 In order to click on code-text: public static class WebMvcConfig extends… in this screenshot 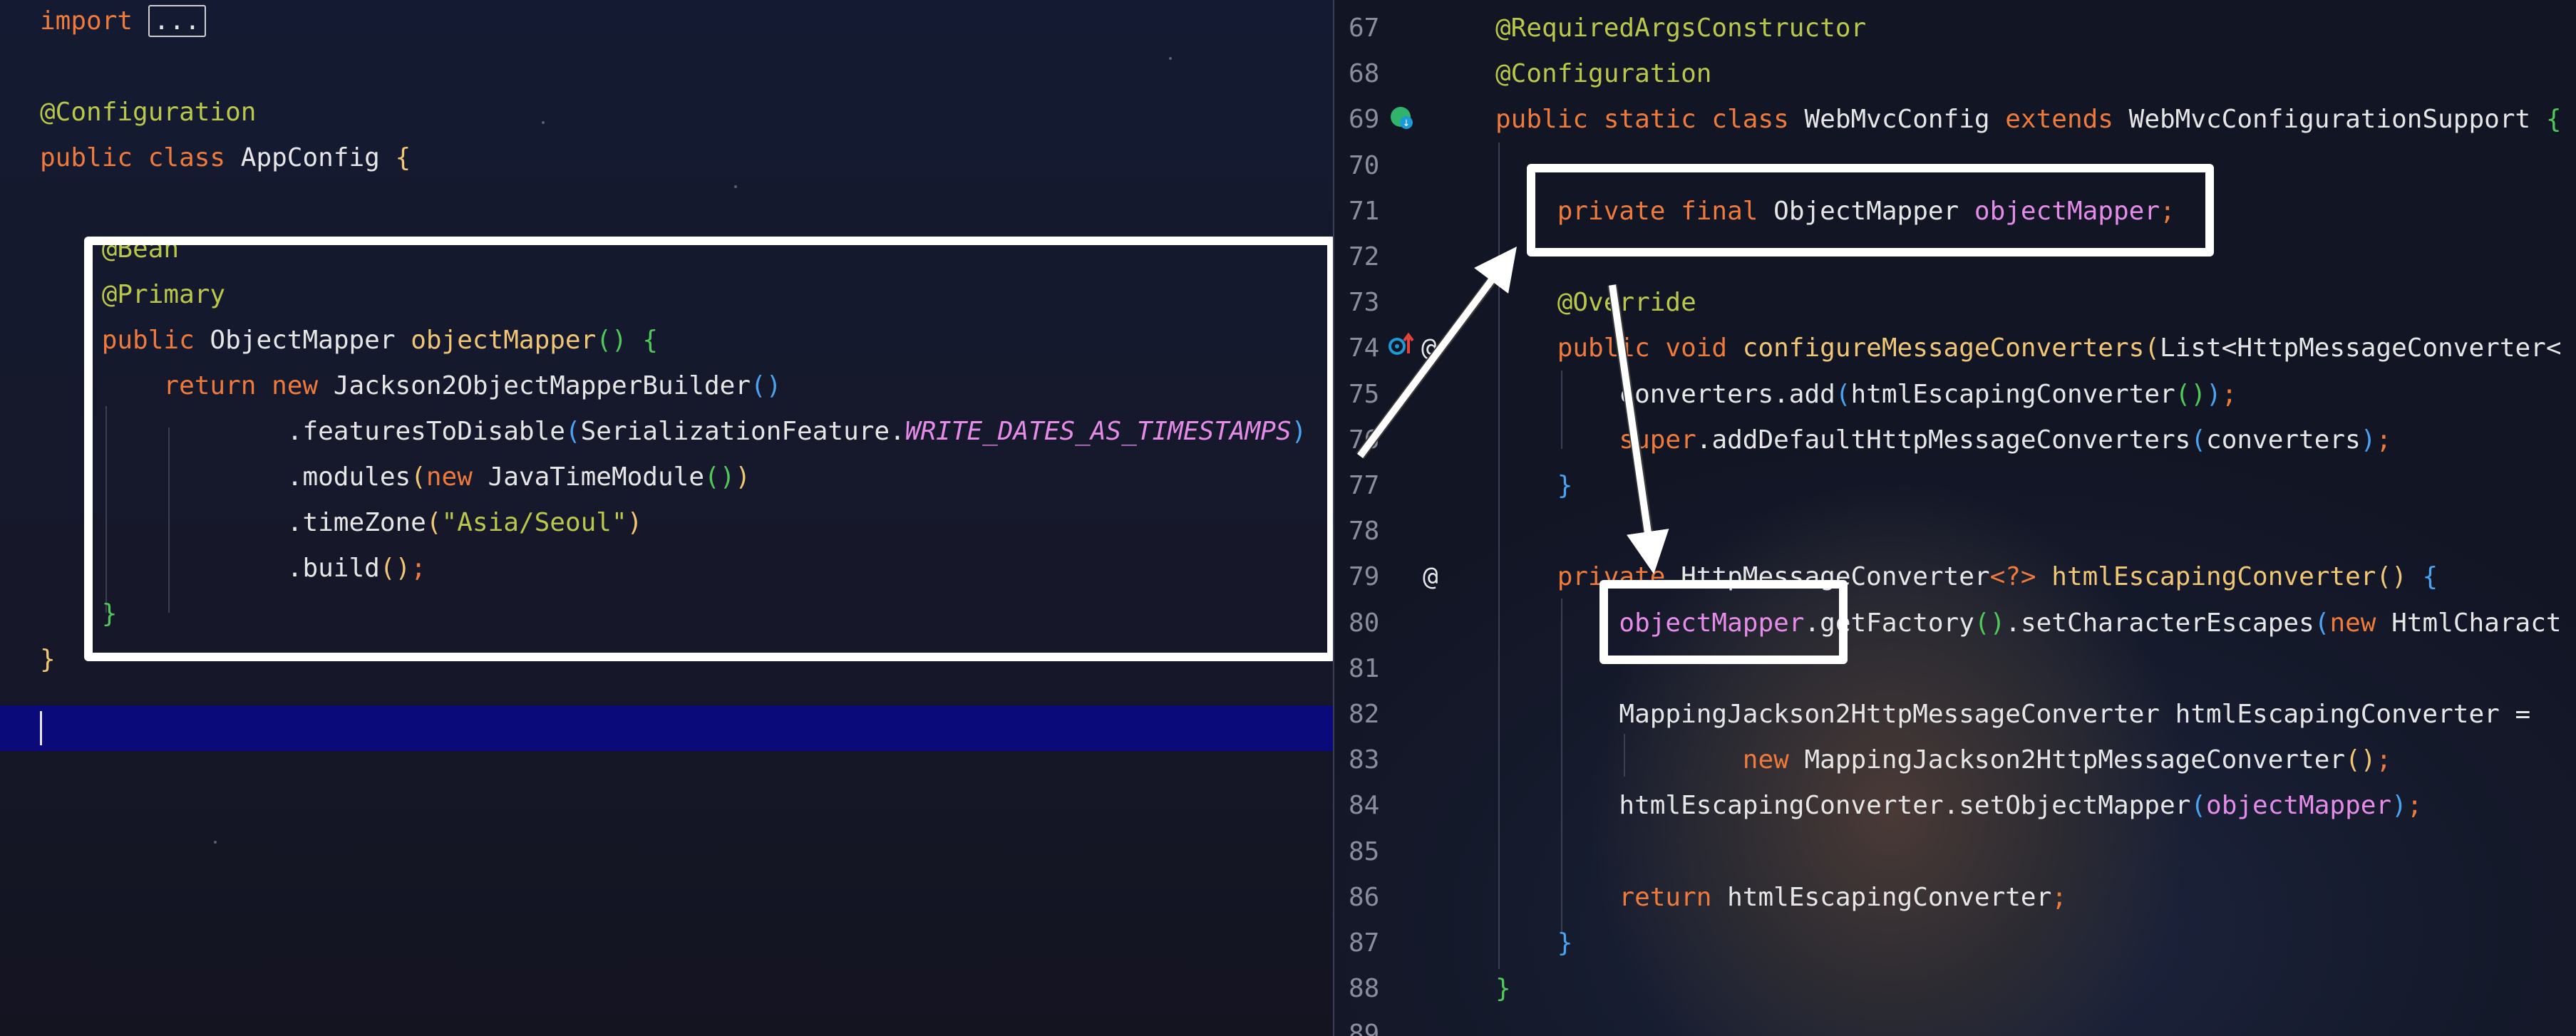, I will do `click(2028, 120)`.